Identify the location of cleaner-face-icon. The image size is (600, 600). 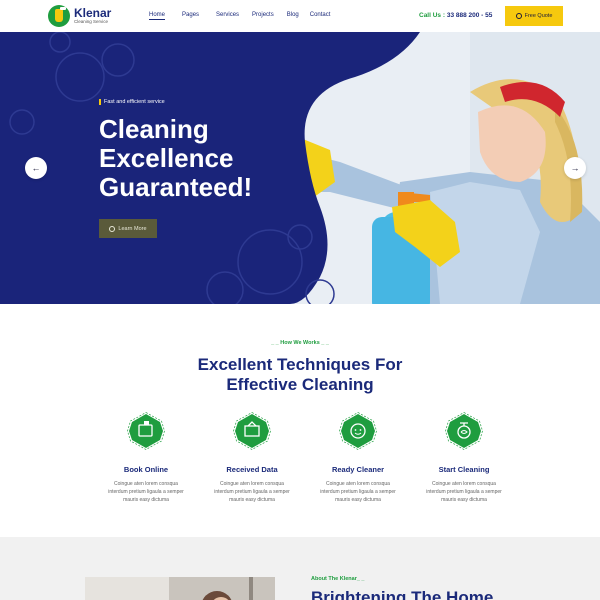
(358, 431).